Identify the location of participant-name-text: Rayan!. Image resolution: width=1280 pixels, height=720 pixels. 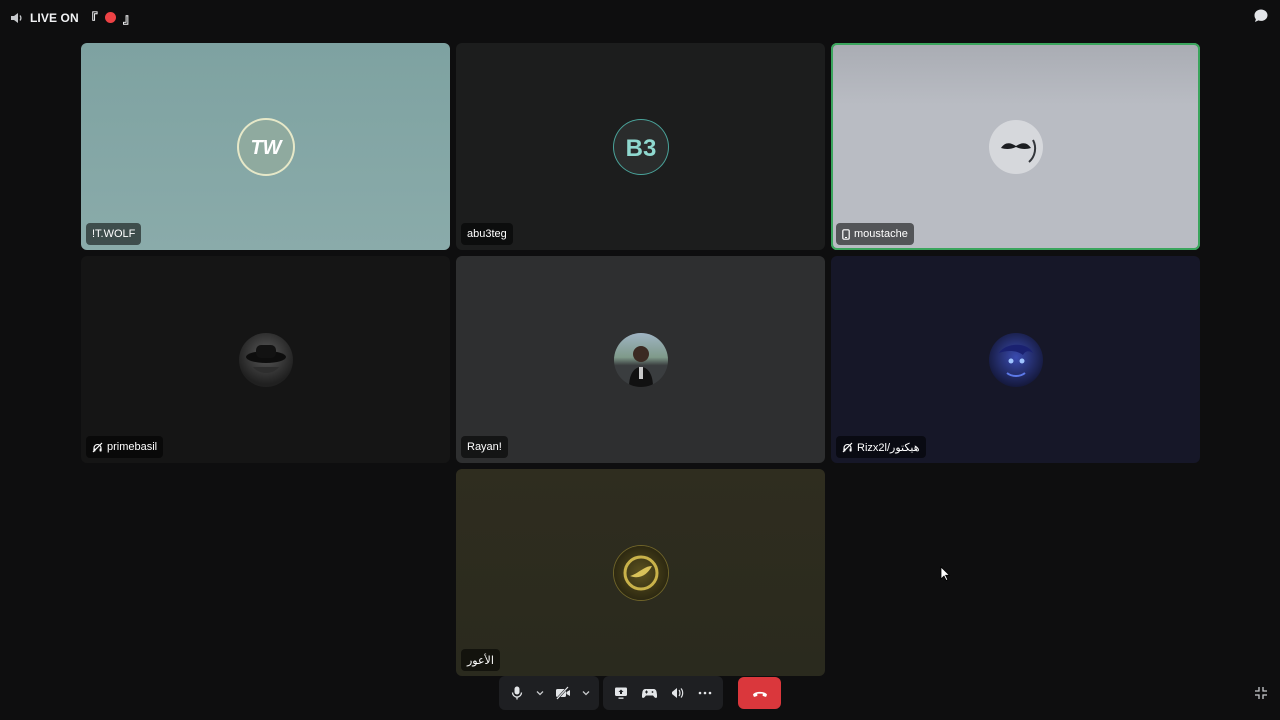
(484, 447).